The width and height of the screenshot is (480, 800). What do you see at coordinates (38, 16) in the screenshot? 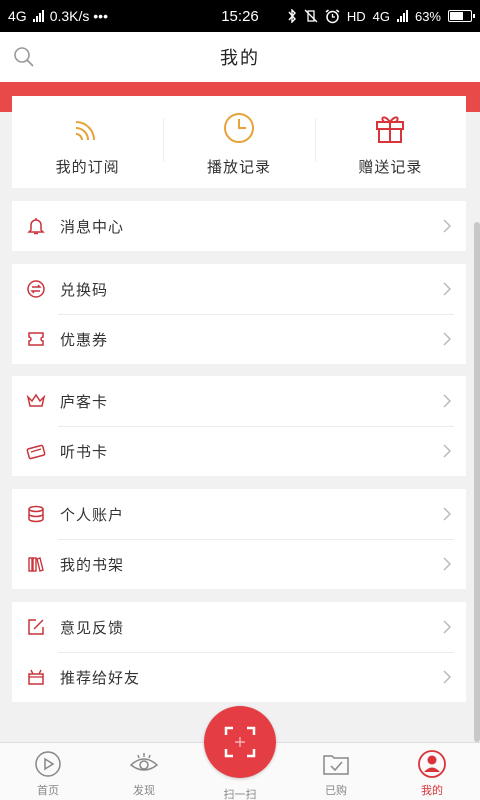
I see `signal-icon` at bounding box center [38, 16].